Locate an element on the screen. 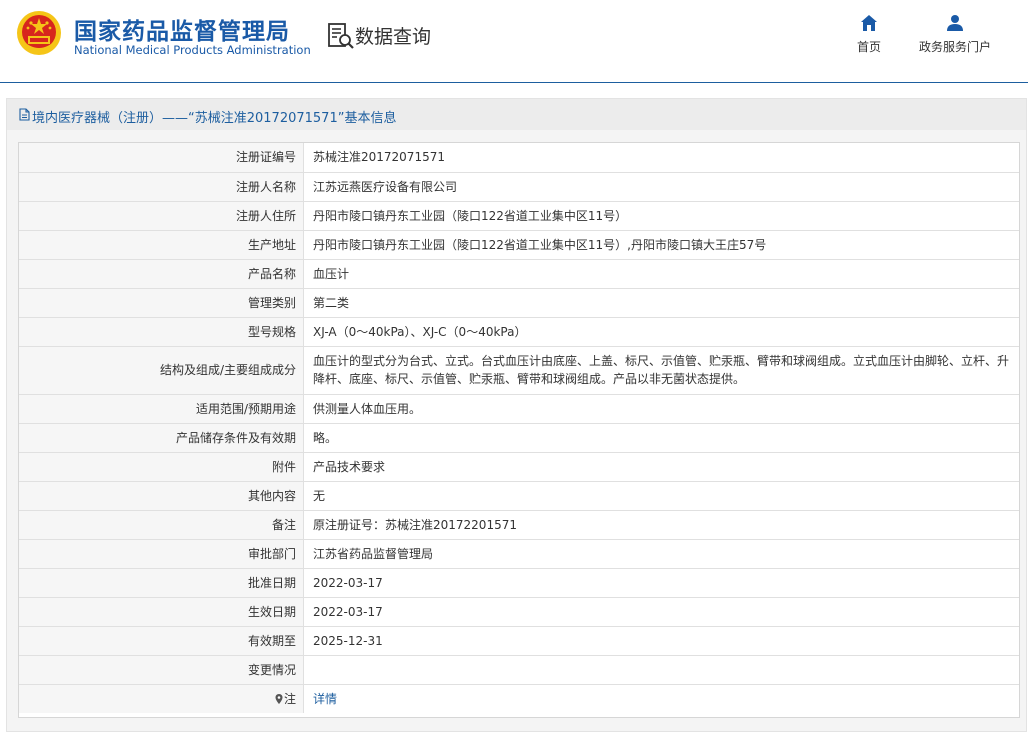  user-icon is located at coordinates (955, 23).